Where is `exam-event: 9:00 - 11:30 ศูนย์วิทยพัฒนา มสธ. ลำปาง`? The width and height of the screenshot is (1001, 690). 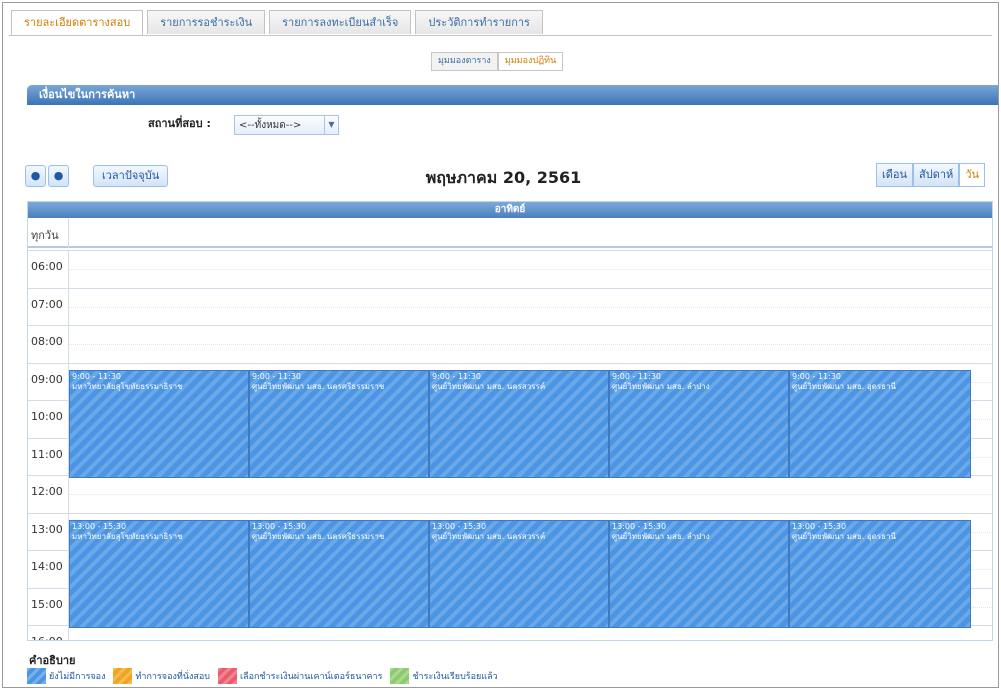
exam-event: 9:00 - 11:30 ศูนย์วิทยพัฒนา มสธ. ลำปาง is located at coordinates (699, 424).